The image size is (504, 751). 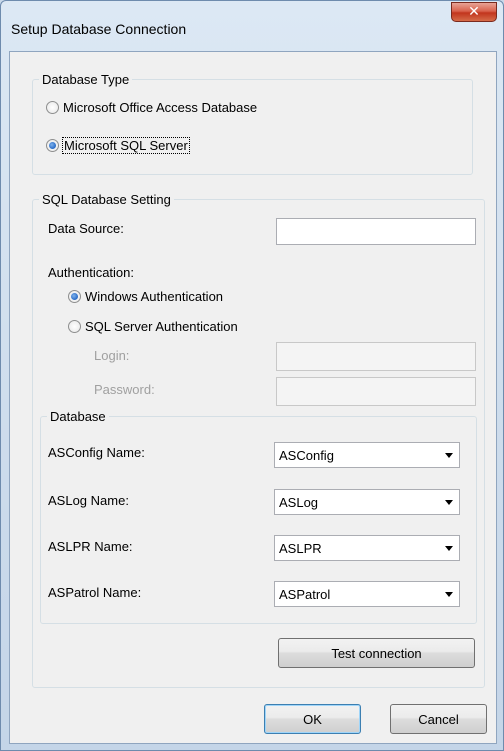 I want to click on aslpr-name-label: ASLPR Name:, so click(x=90, y=546).